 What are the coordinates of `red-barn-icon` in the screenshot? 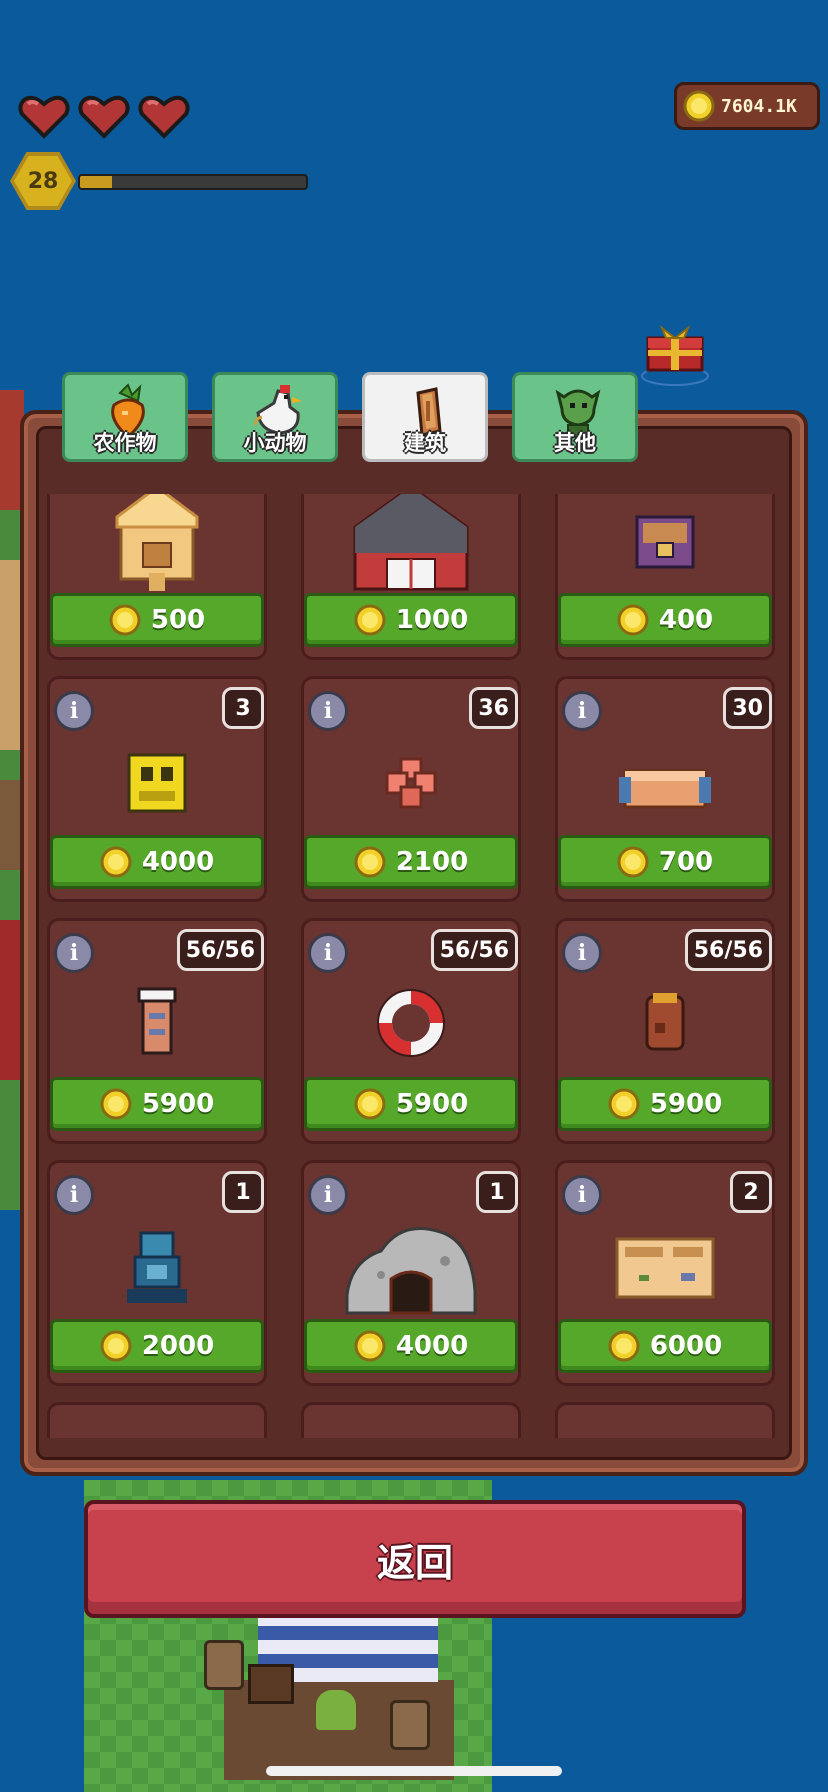 It's located at (411, 542).